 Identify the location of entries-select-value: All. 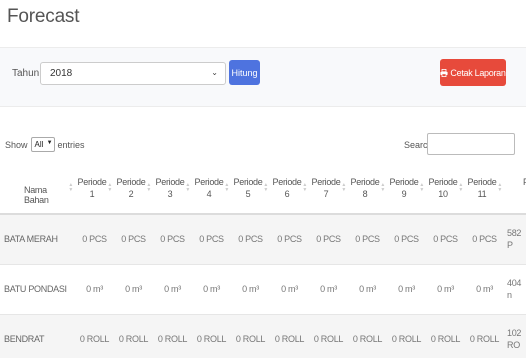
(39, 144).